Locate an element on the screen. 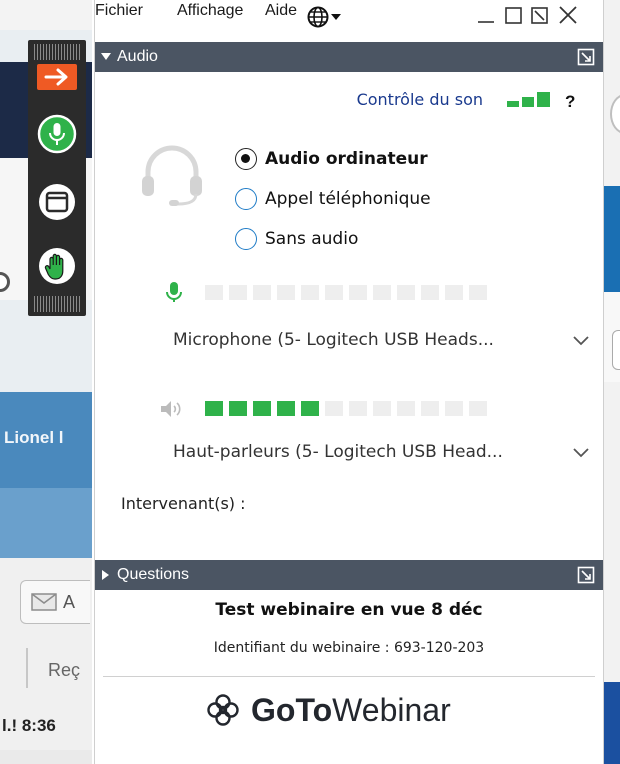  arrow-right-icon is located at coordinates (57, 77).